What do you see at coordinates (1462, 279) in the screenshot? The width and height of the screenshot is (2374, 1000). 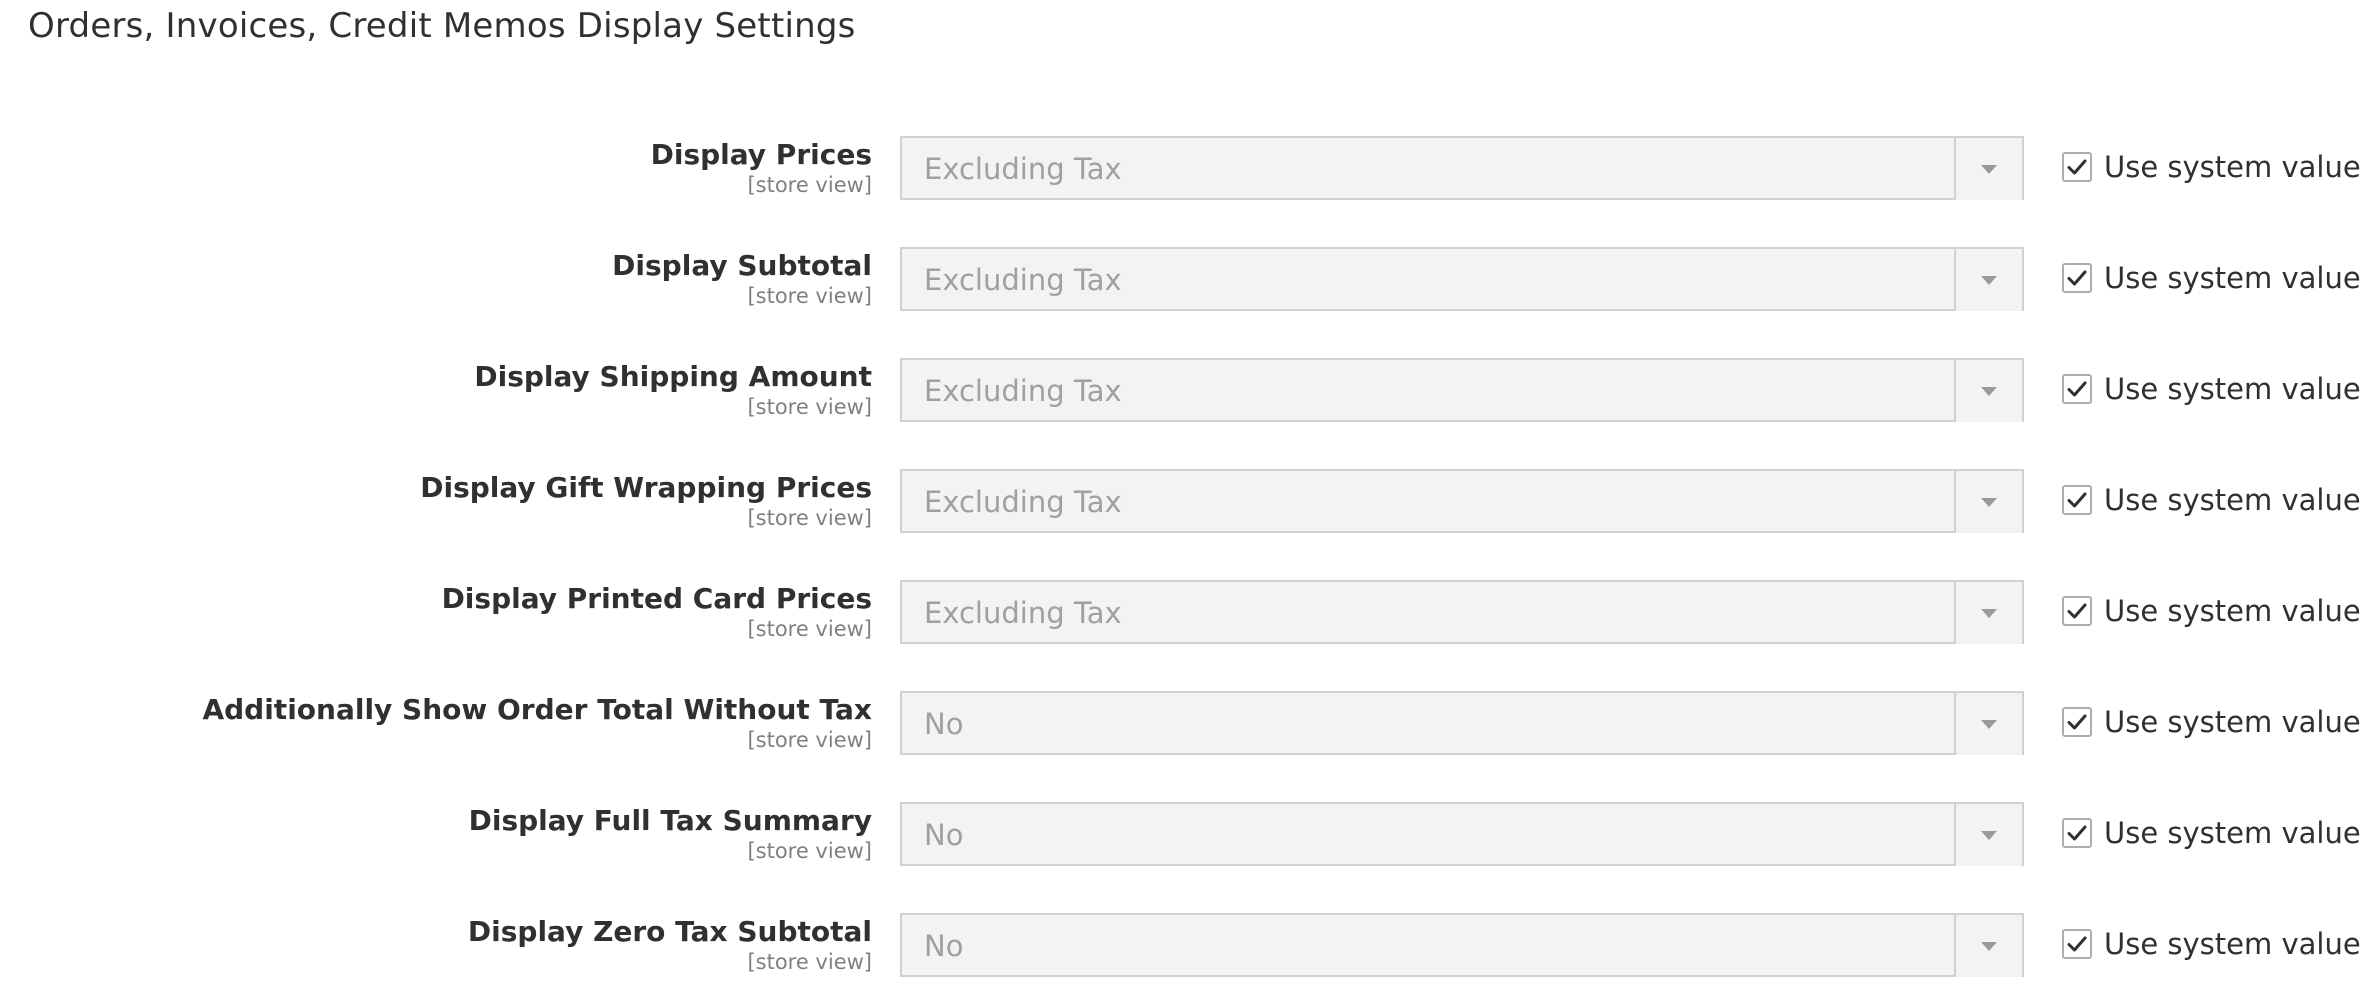 I see `display-subtotal-select: Excluding Tax` at bounding box center [1462, 279].